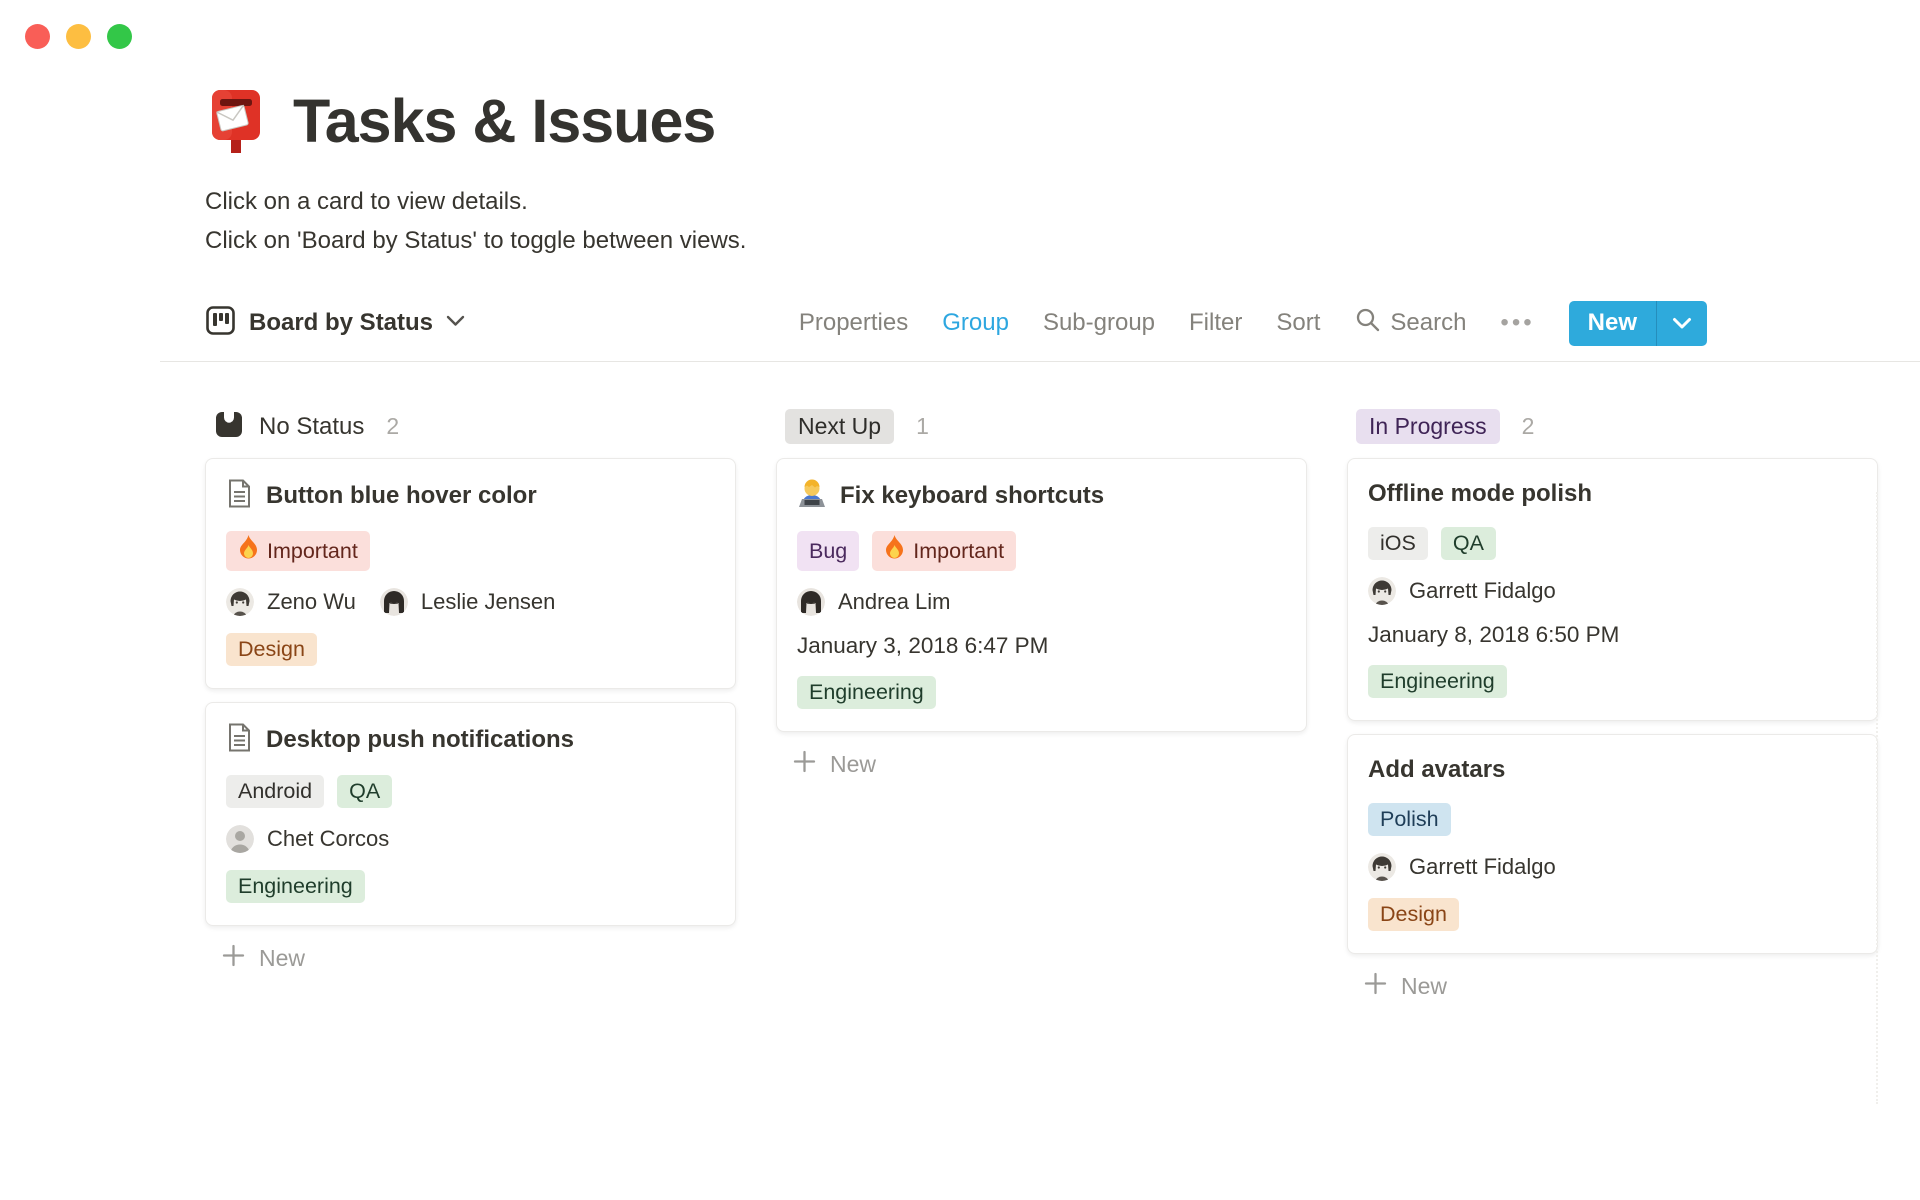 This screenshot has width=1920, height=1200. Describe the element at coordinates (291, 602) in the screenshot. I see `person-zeno-wu: Zeno Wu` at that location.